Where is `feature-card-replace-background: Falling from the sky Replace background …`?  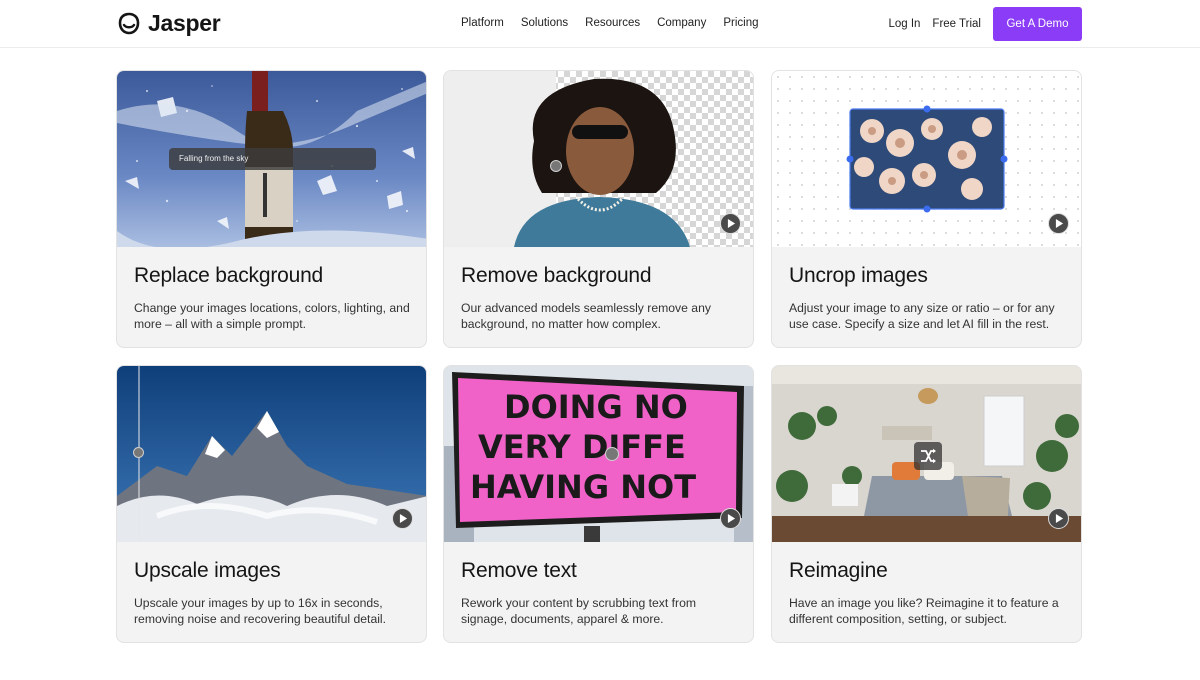 feature-card-replace-background: Falling from the sky Replace background … is located at coordinates (271, 209).